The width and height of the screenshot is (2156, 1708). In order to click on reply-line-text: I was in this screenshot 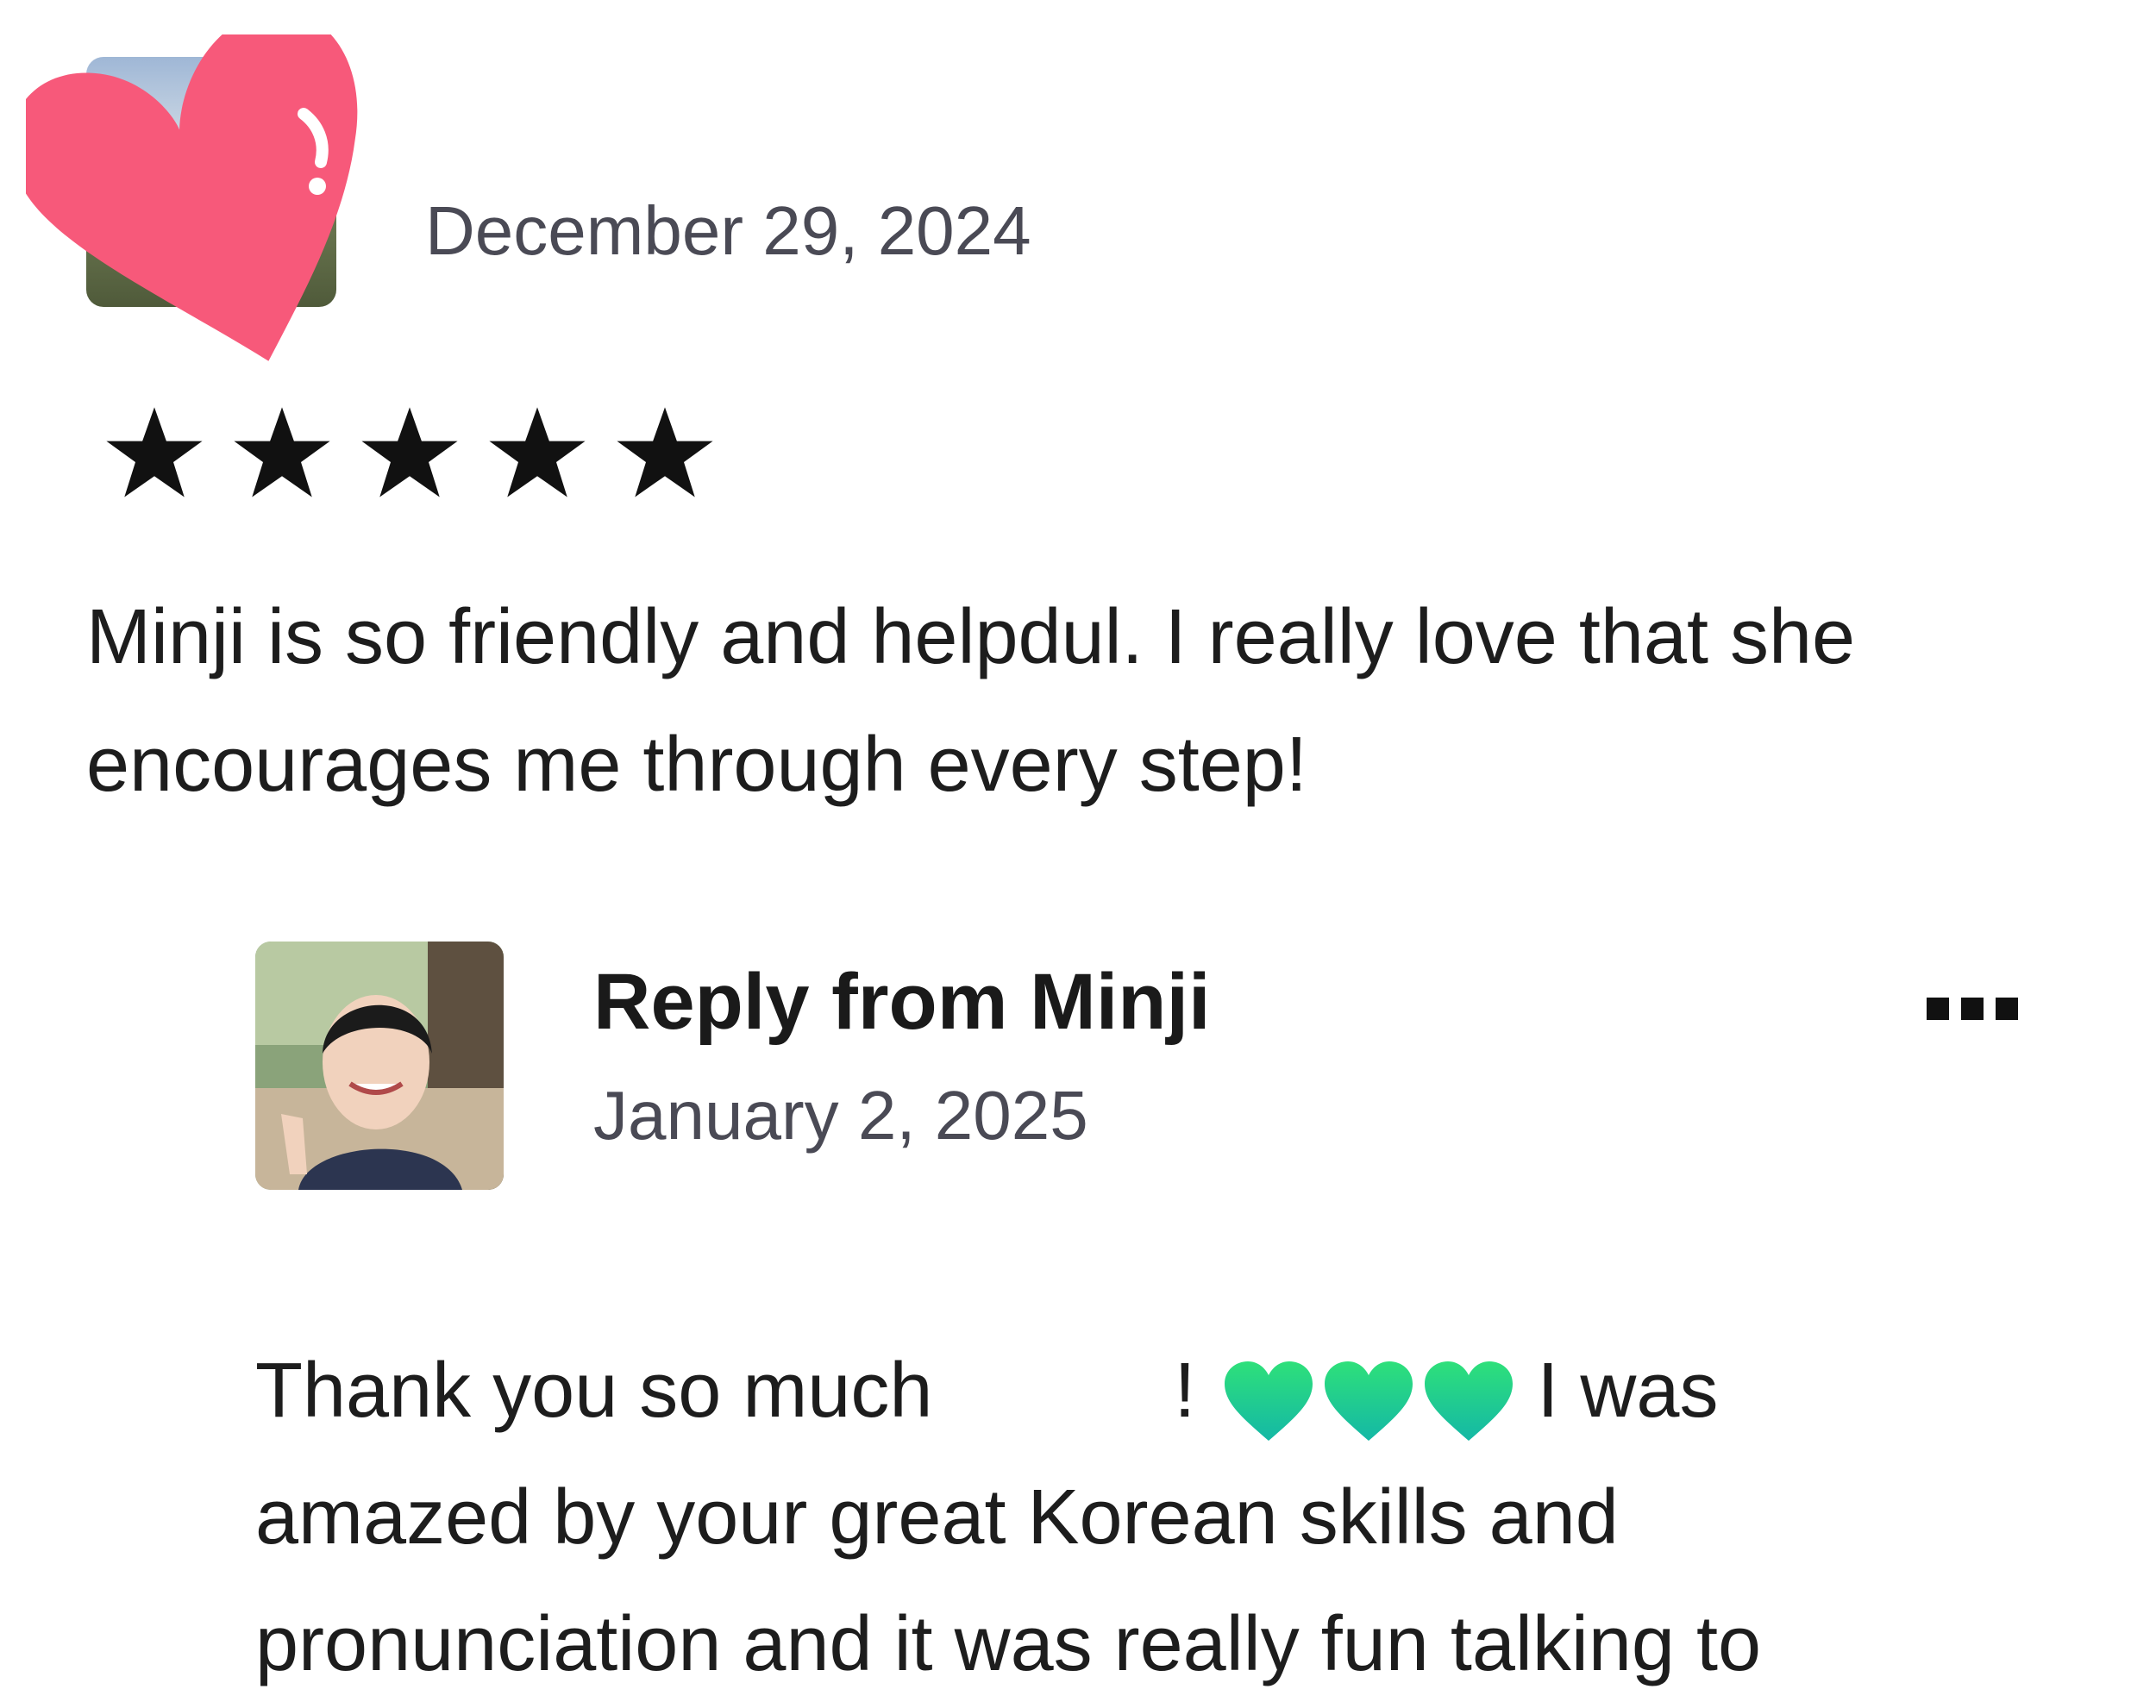, I will do `click(1628, 1391)`.